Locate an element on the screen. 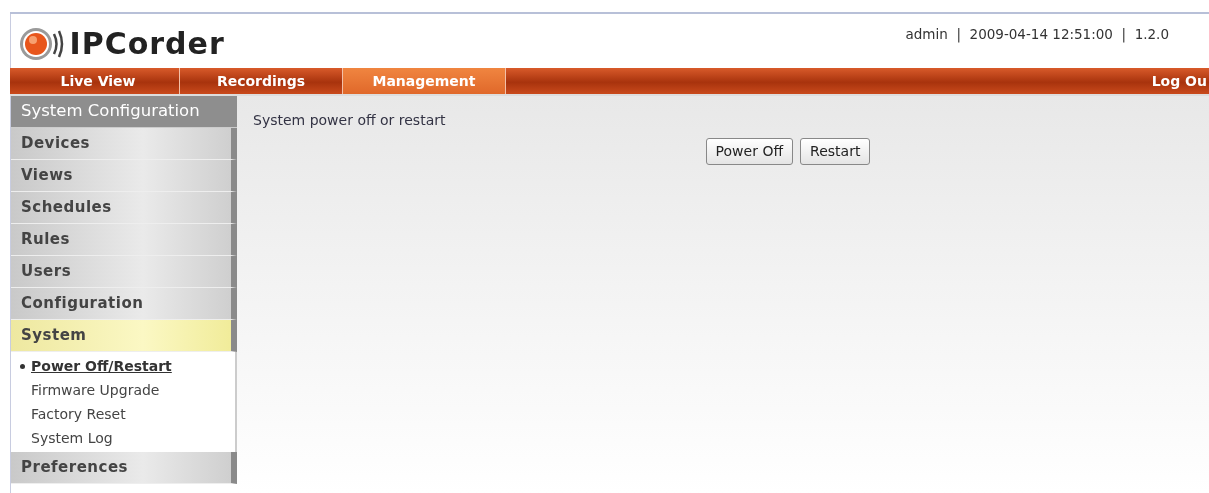  sidebar-item: Users is located at coordinates (124, 272).